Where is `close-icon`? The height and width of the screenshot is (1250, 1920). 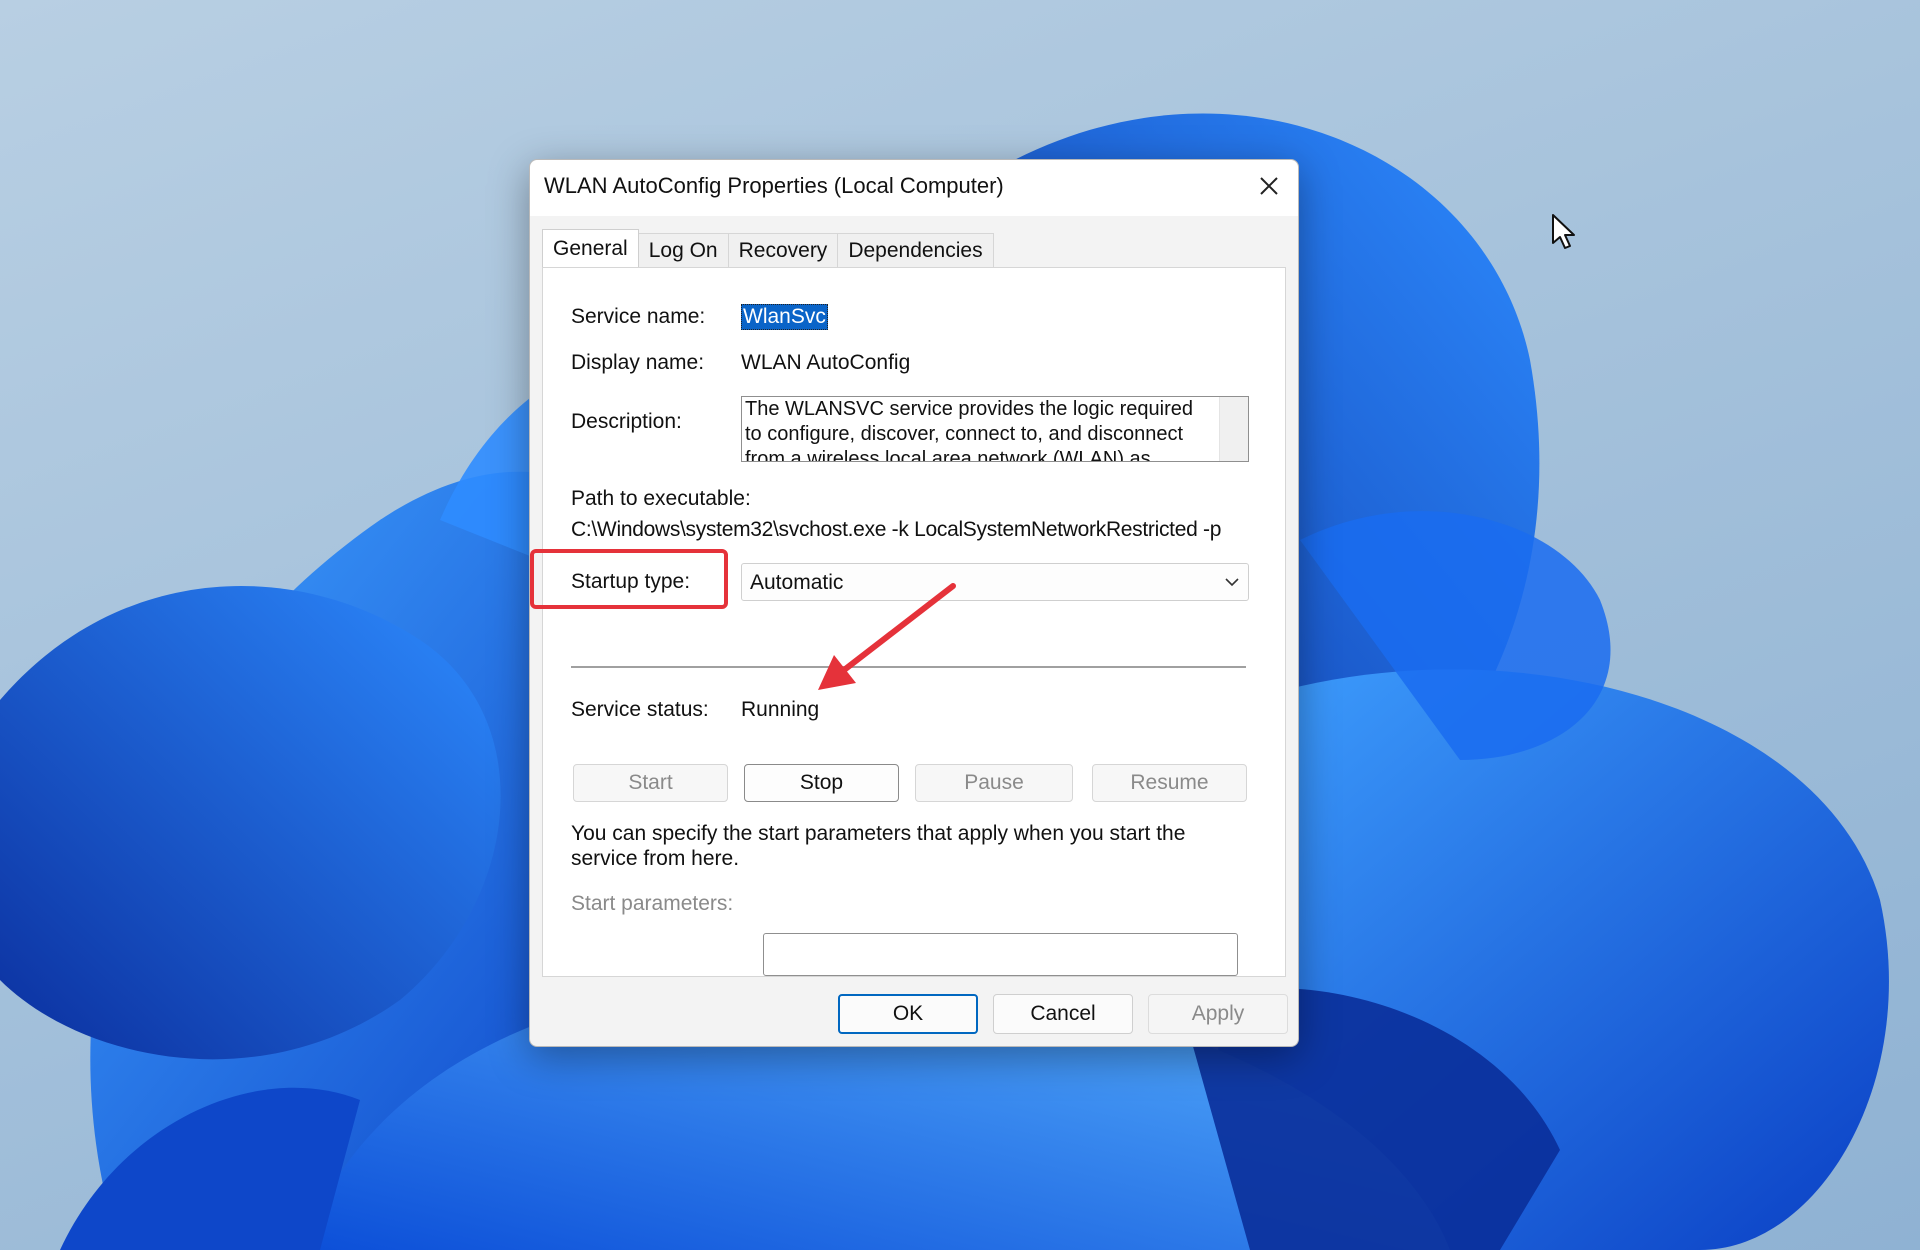 close-icon is located at coordinates (1269, 186).